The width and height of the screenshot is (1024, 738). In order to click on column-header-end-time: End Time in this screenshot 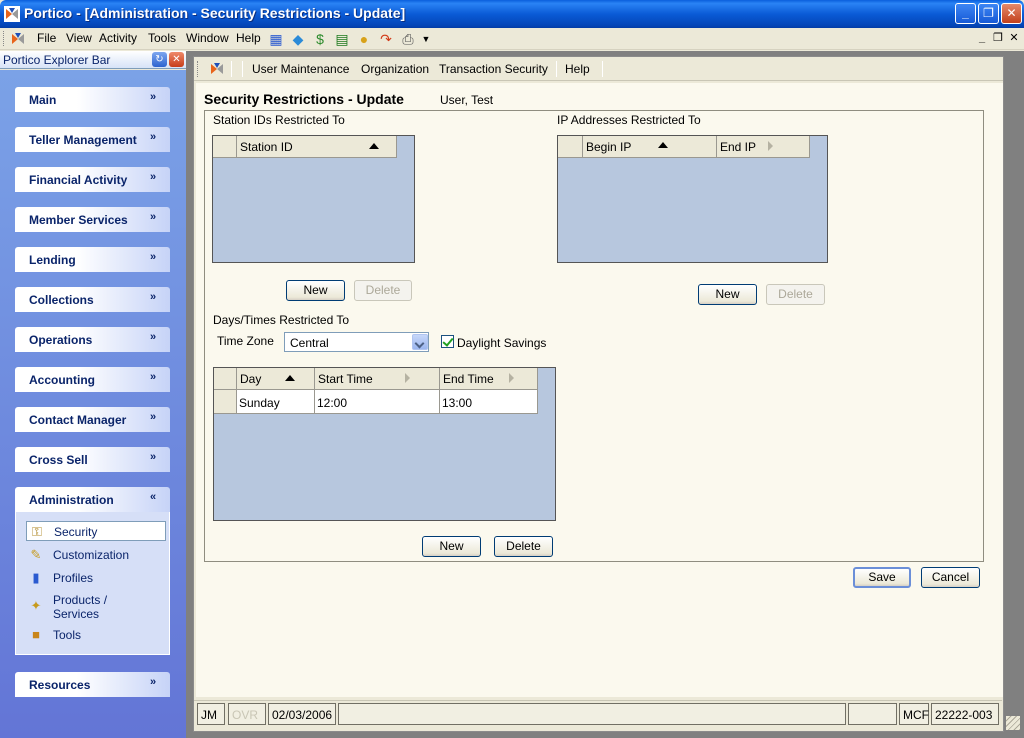, I will do `click(489, 379)`.